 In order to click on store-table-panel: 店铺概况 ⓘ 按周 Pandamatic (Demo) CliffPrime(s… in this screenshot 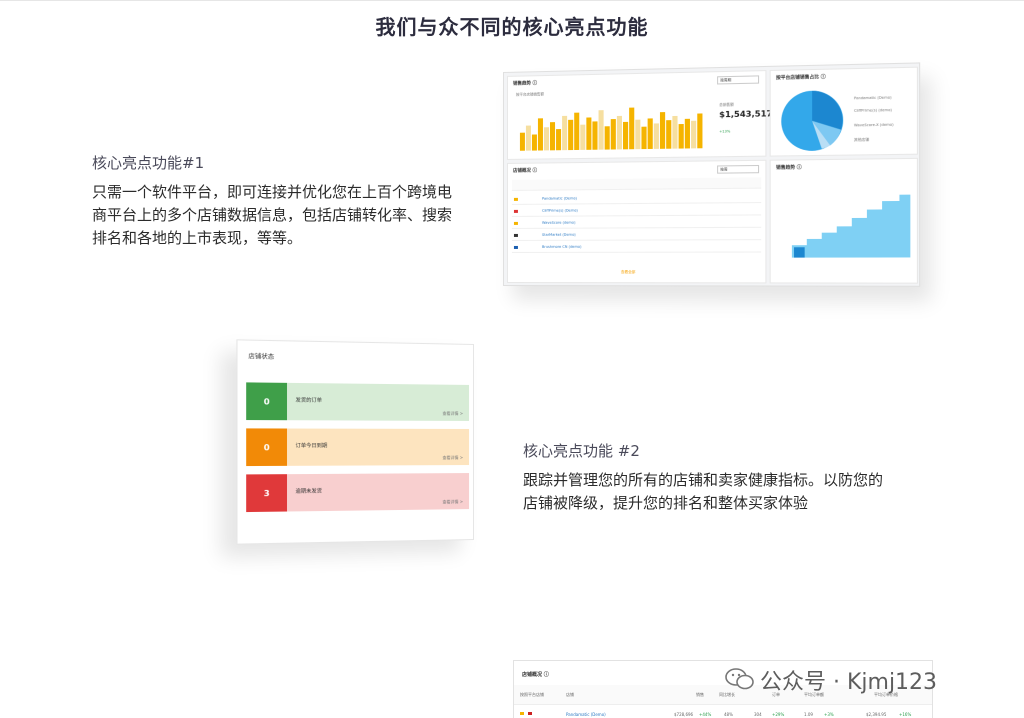, I will do `click(636, 221)`.